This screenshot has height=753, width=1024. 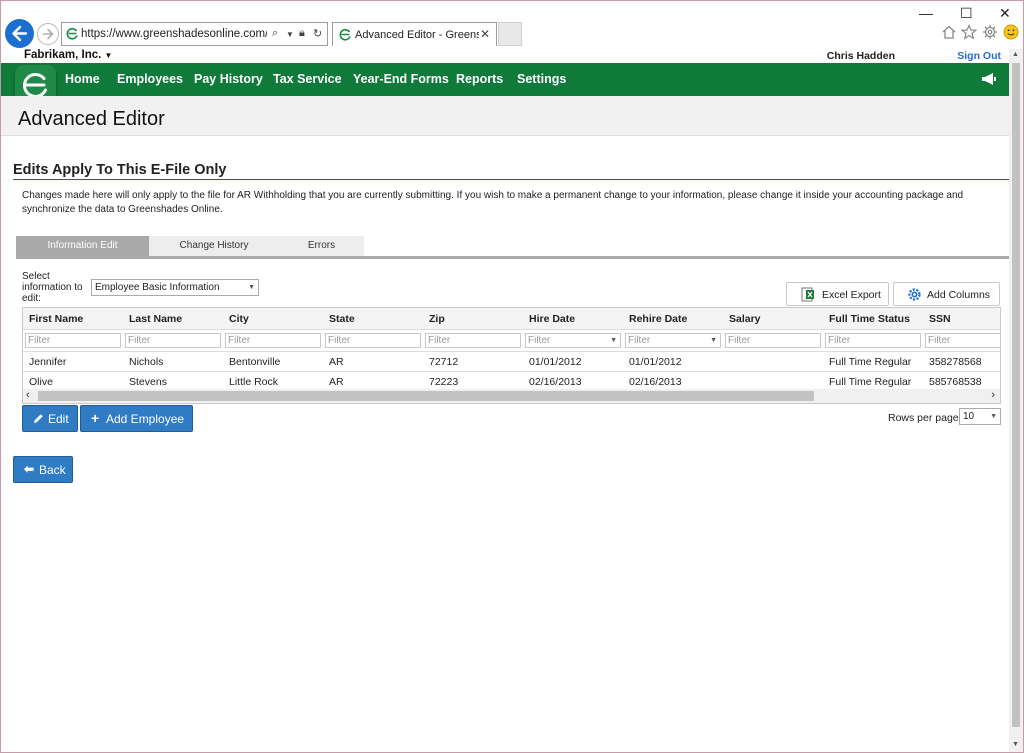 I want to click on section-divider, so click(x=511, y=179).